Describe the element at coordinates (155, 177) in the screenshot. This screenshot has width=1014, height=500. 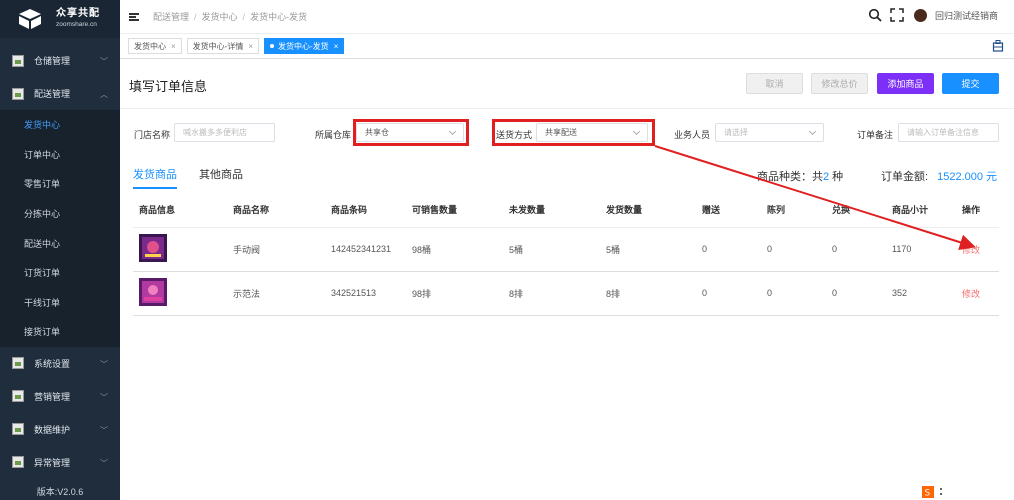
I see `tab-ship-goods: 发货商品` at that location.